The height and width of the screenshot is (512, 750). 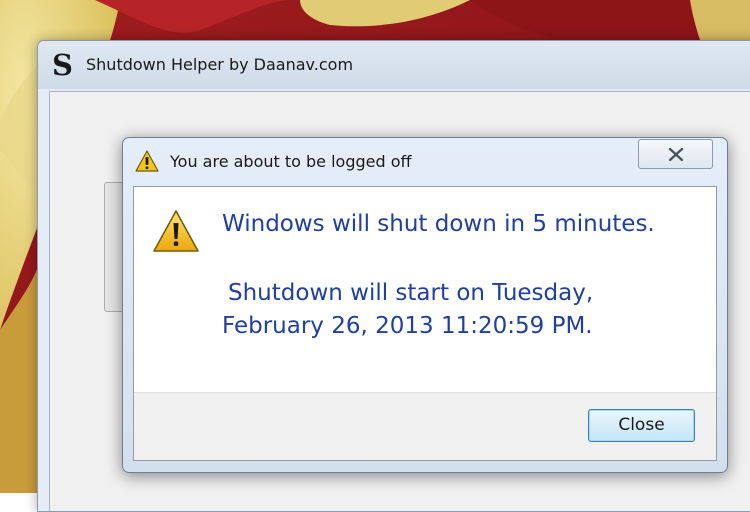 What do you see at coordinates (411, 293) in the screenshot?
I see `shutdown-start-message: Shutdown will start on Tuesday,` at bounding box center [411, 293].